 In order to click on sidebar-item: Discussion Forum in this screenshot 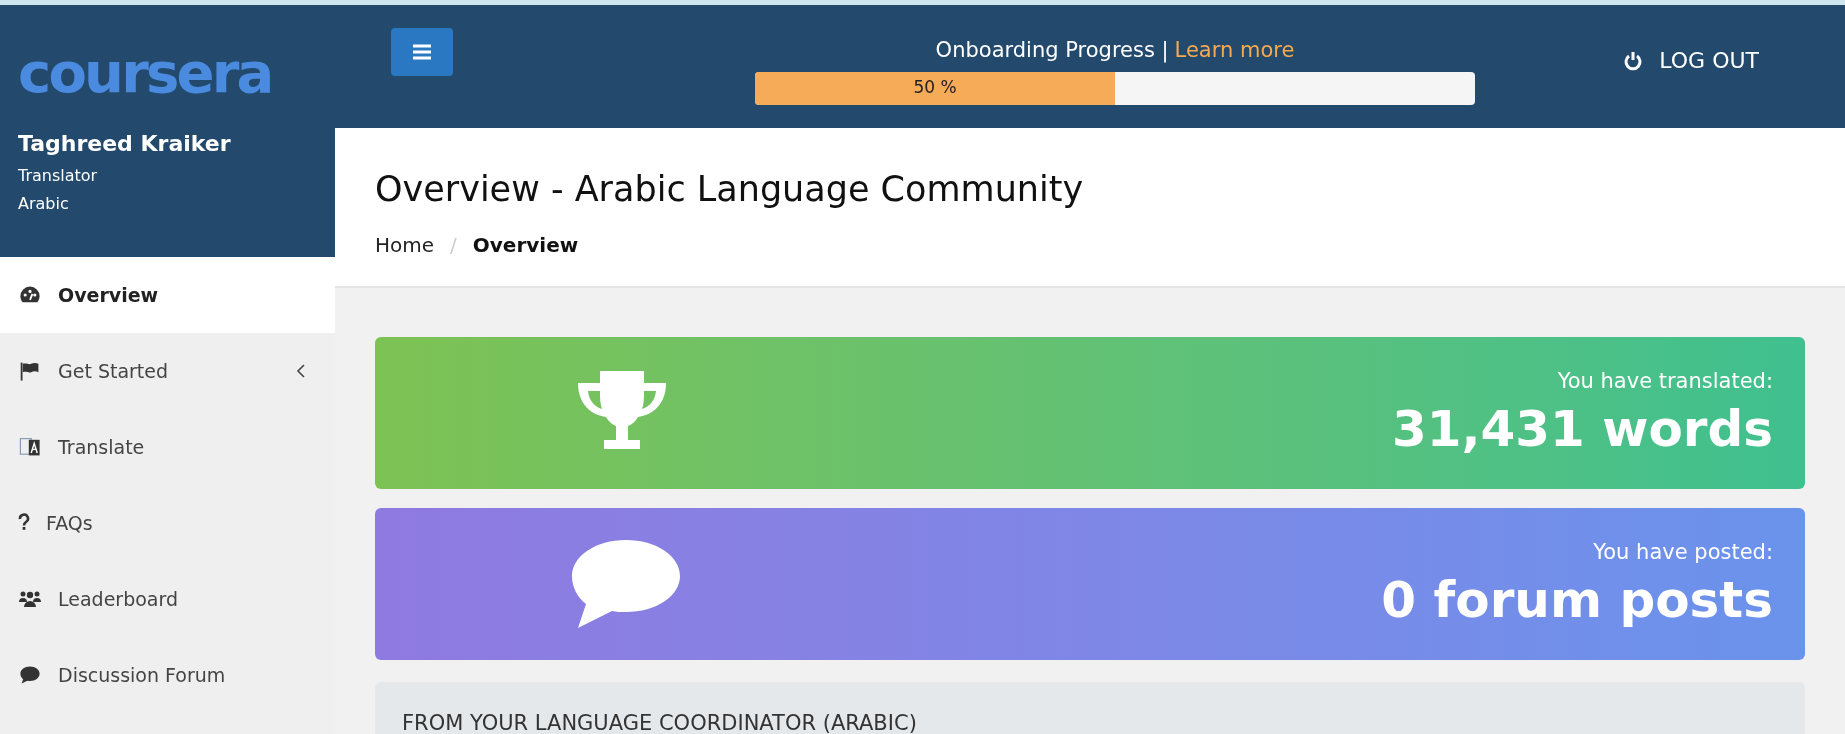, I will do `click(167, 675)`.